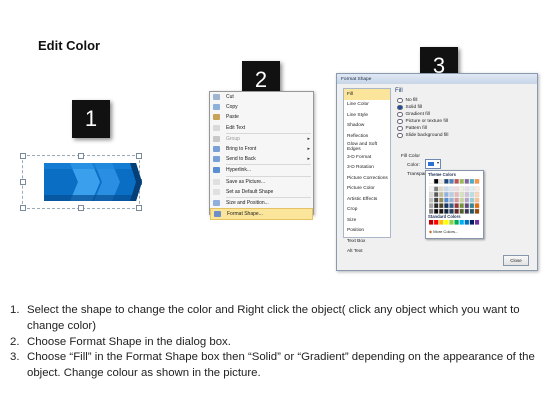 The image size is (560, 420). I want to click on nav-item-alt-text: Alt Text, so click(367, 252).